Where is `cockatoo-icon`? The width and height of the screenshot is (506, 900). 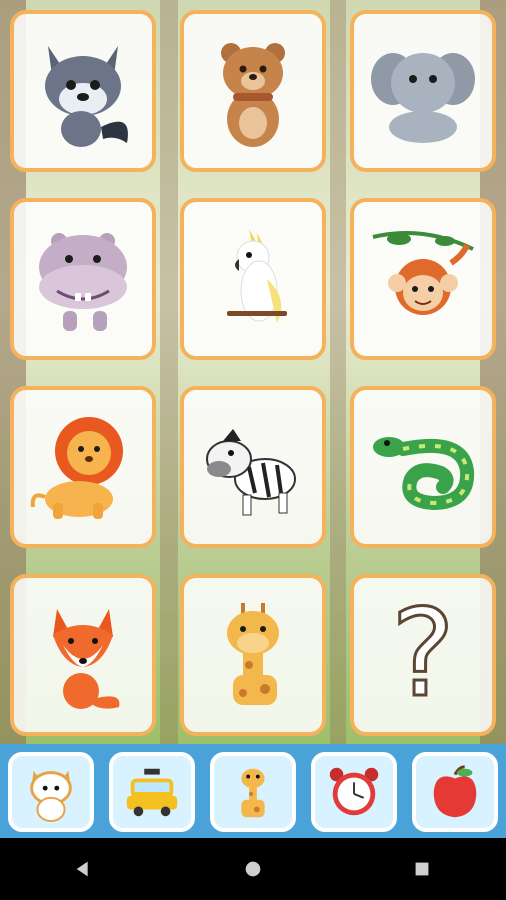
cockatoo-icon is located at coordinates (257, 276).